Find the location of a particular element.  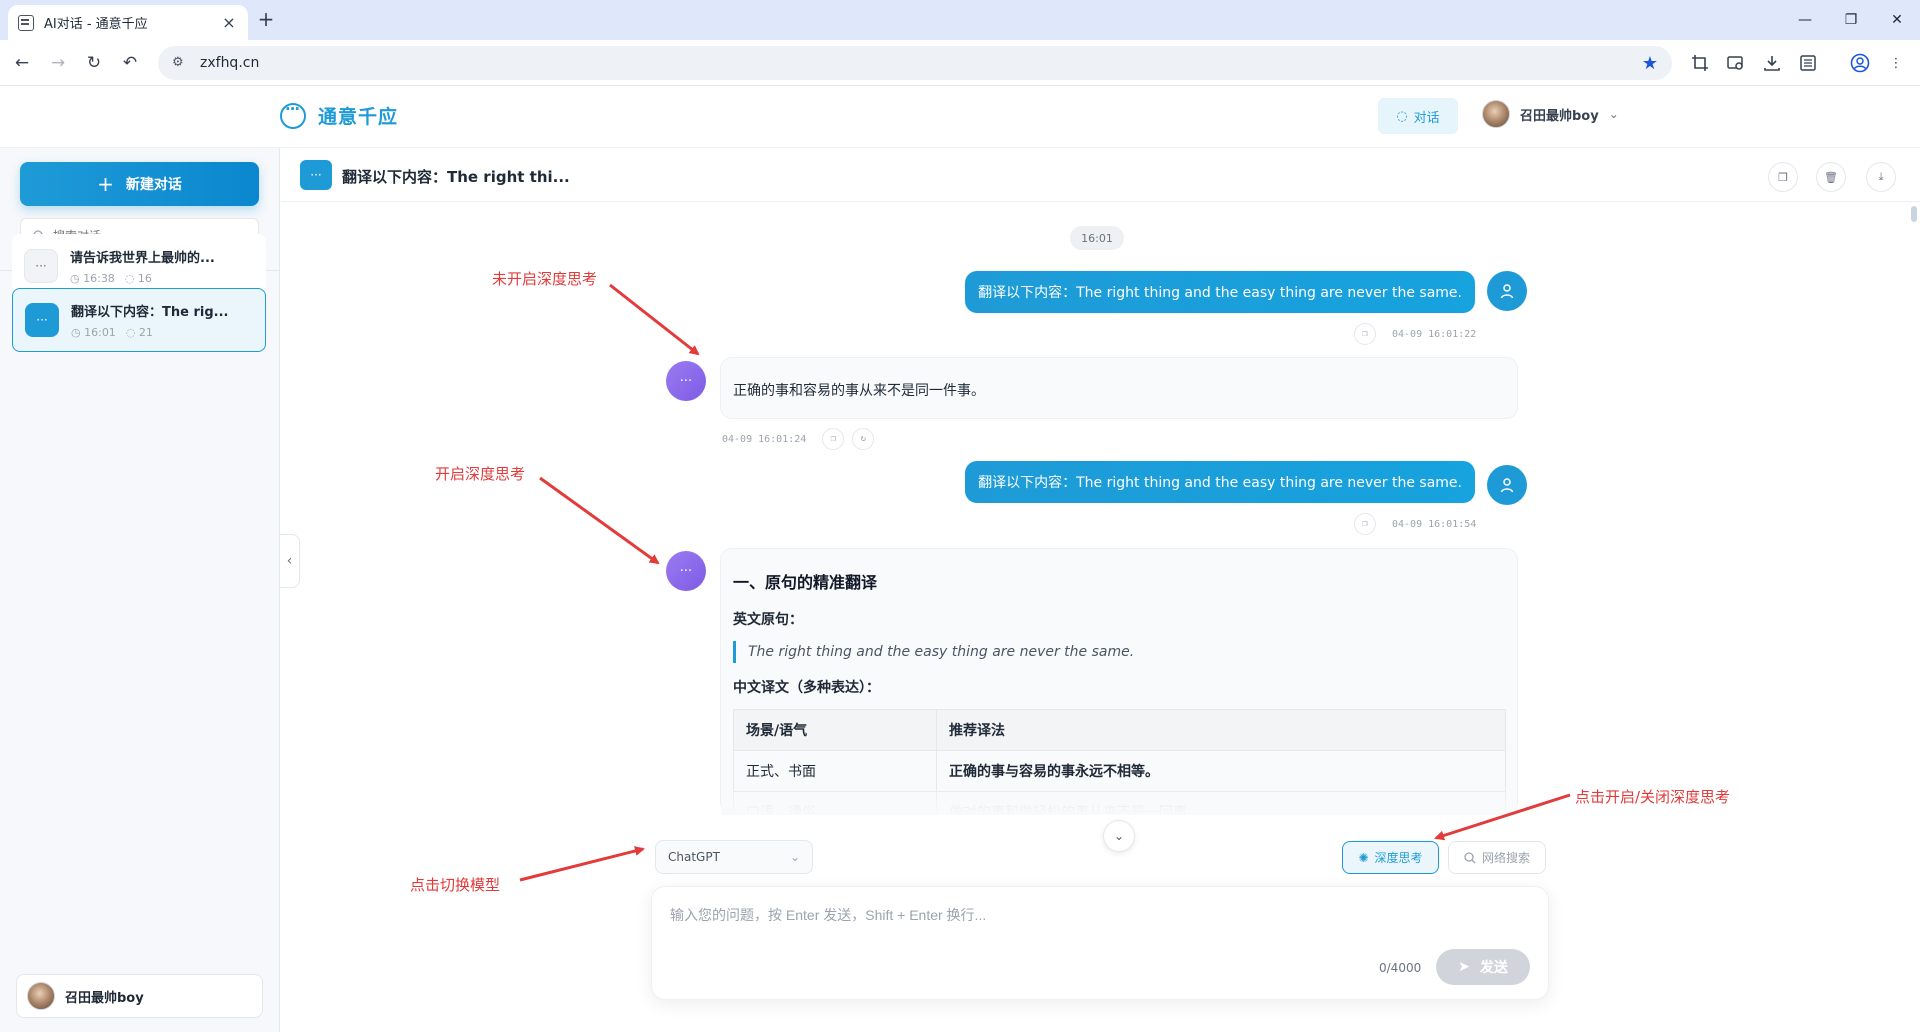

annotation-toggle-deep-think: 点击开启/关闭深度思考 is located at coordinates (1653, 797).